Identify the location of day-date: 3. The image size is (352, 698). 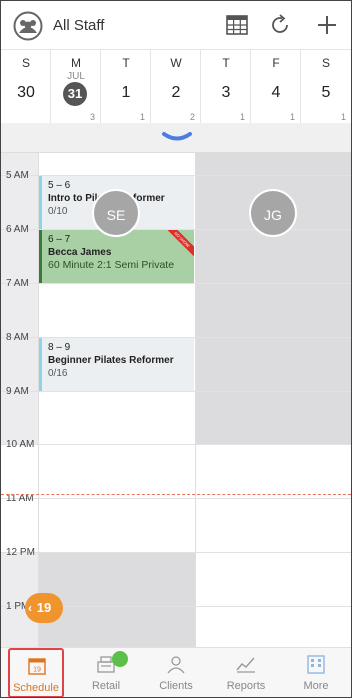
(226, 92).